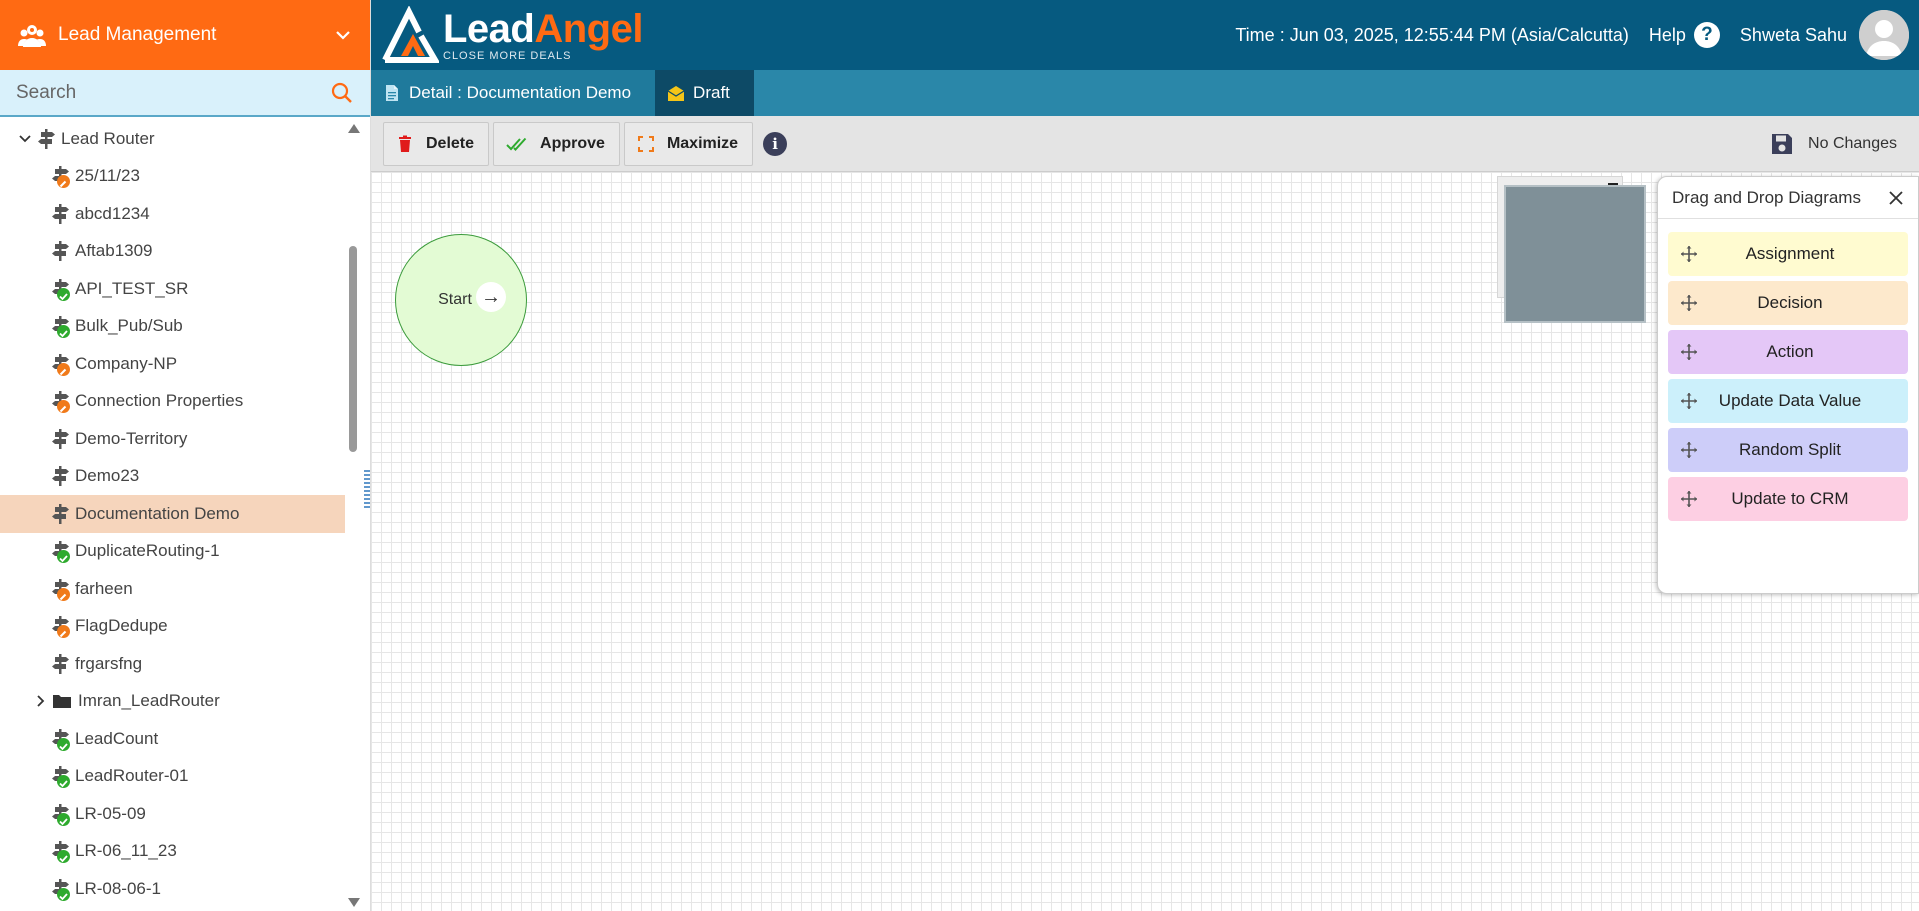 The image size is (1919, 911). What do you see at coordinates (173, 92) in the screenshot?
I see `search-input` at bounding box center [173, 92].